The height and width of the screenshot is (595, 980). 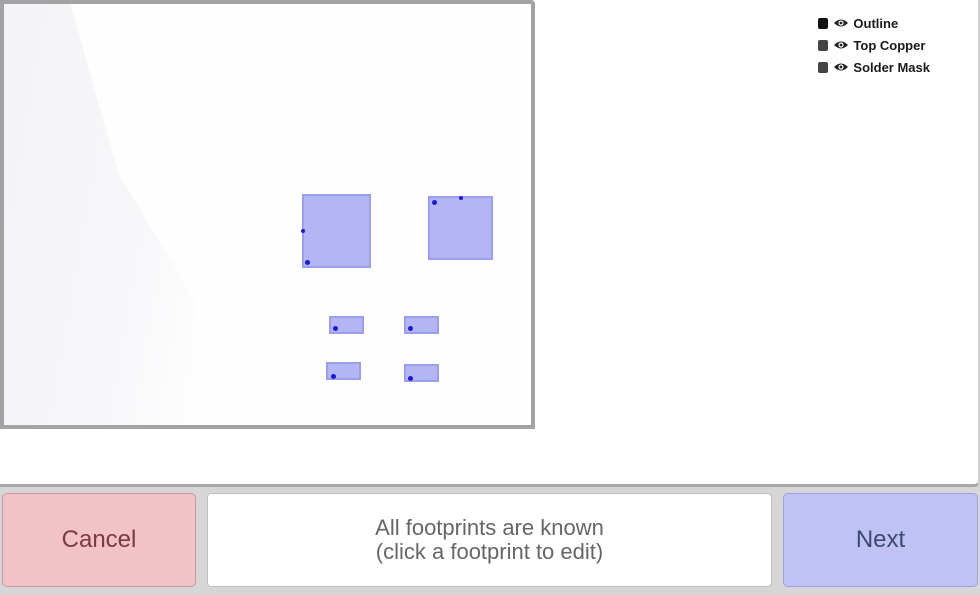 What do you see at coordinates (489, 551) in the screenshot?
I see `status-line-hint: (click a footprint to edit)` at bounding box center [489, 551].